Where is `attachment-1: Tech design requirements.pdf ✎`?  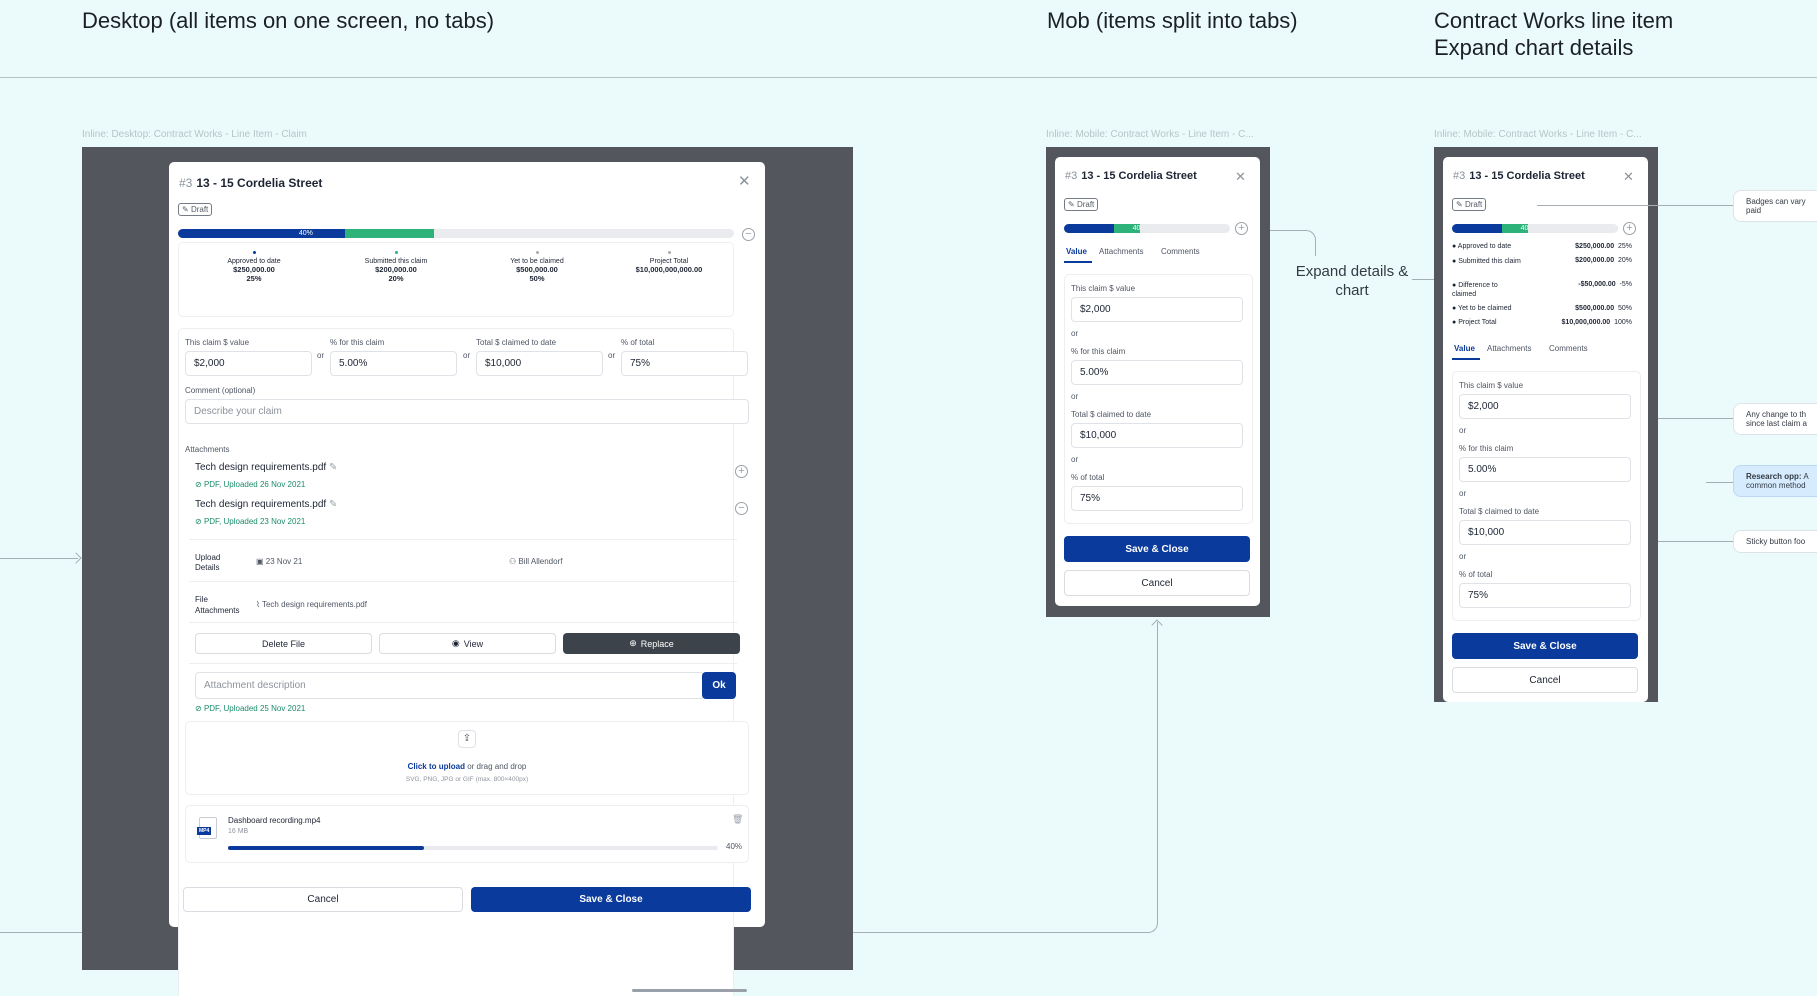 attachment-1: Tech design requirements.pdf ✎ is located at coordinates (266, 467).